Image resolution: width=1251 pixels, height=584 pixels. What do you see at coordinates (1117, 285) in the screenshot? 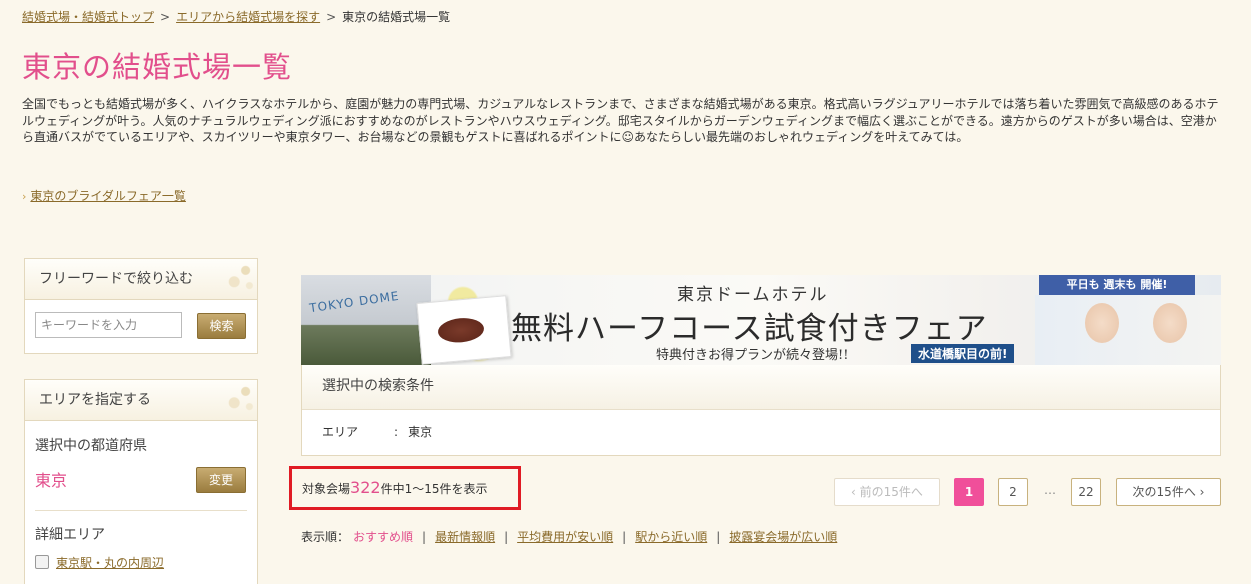
I see `banner-ribbon: 平日も 週末も 開催!` at bounding box center [1117, 285].